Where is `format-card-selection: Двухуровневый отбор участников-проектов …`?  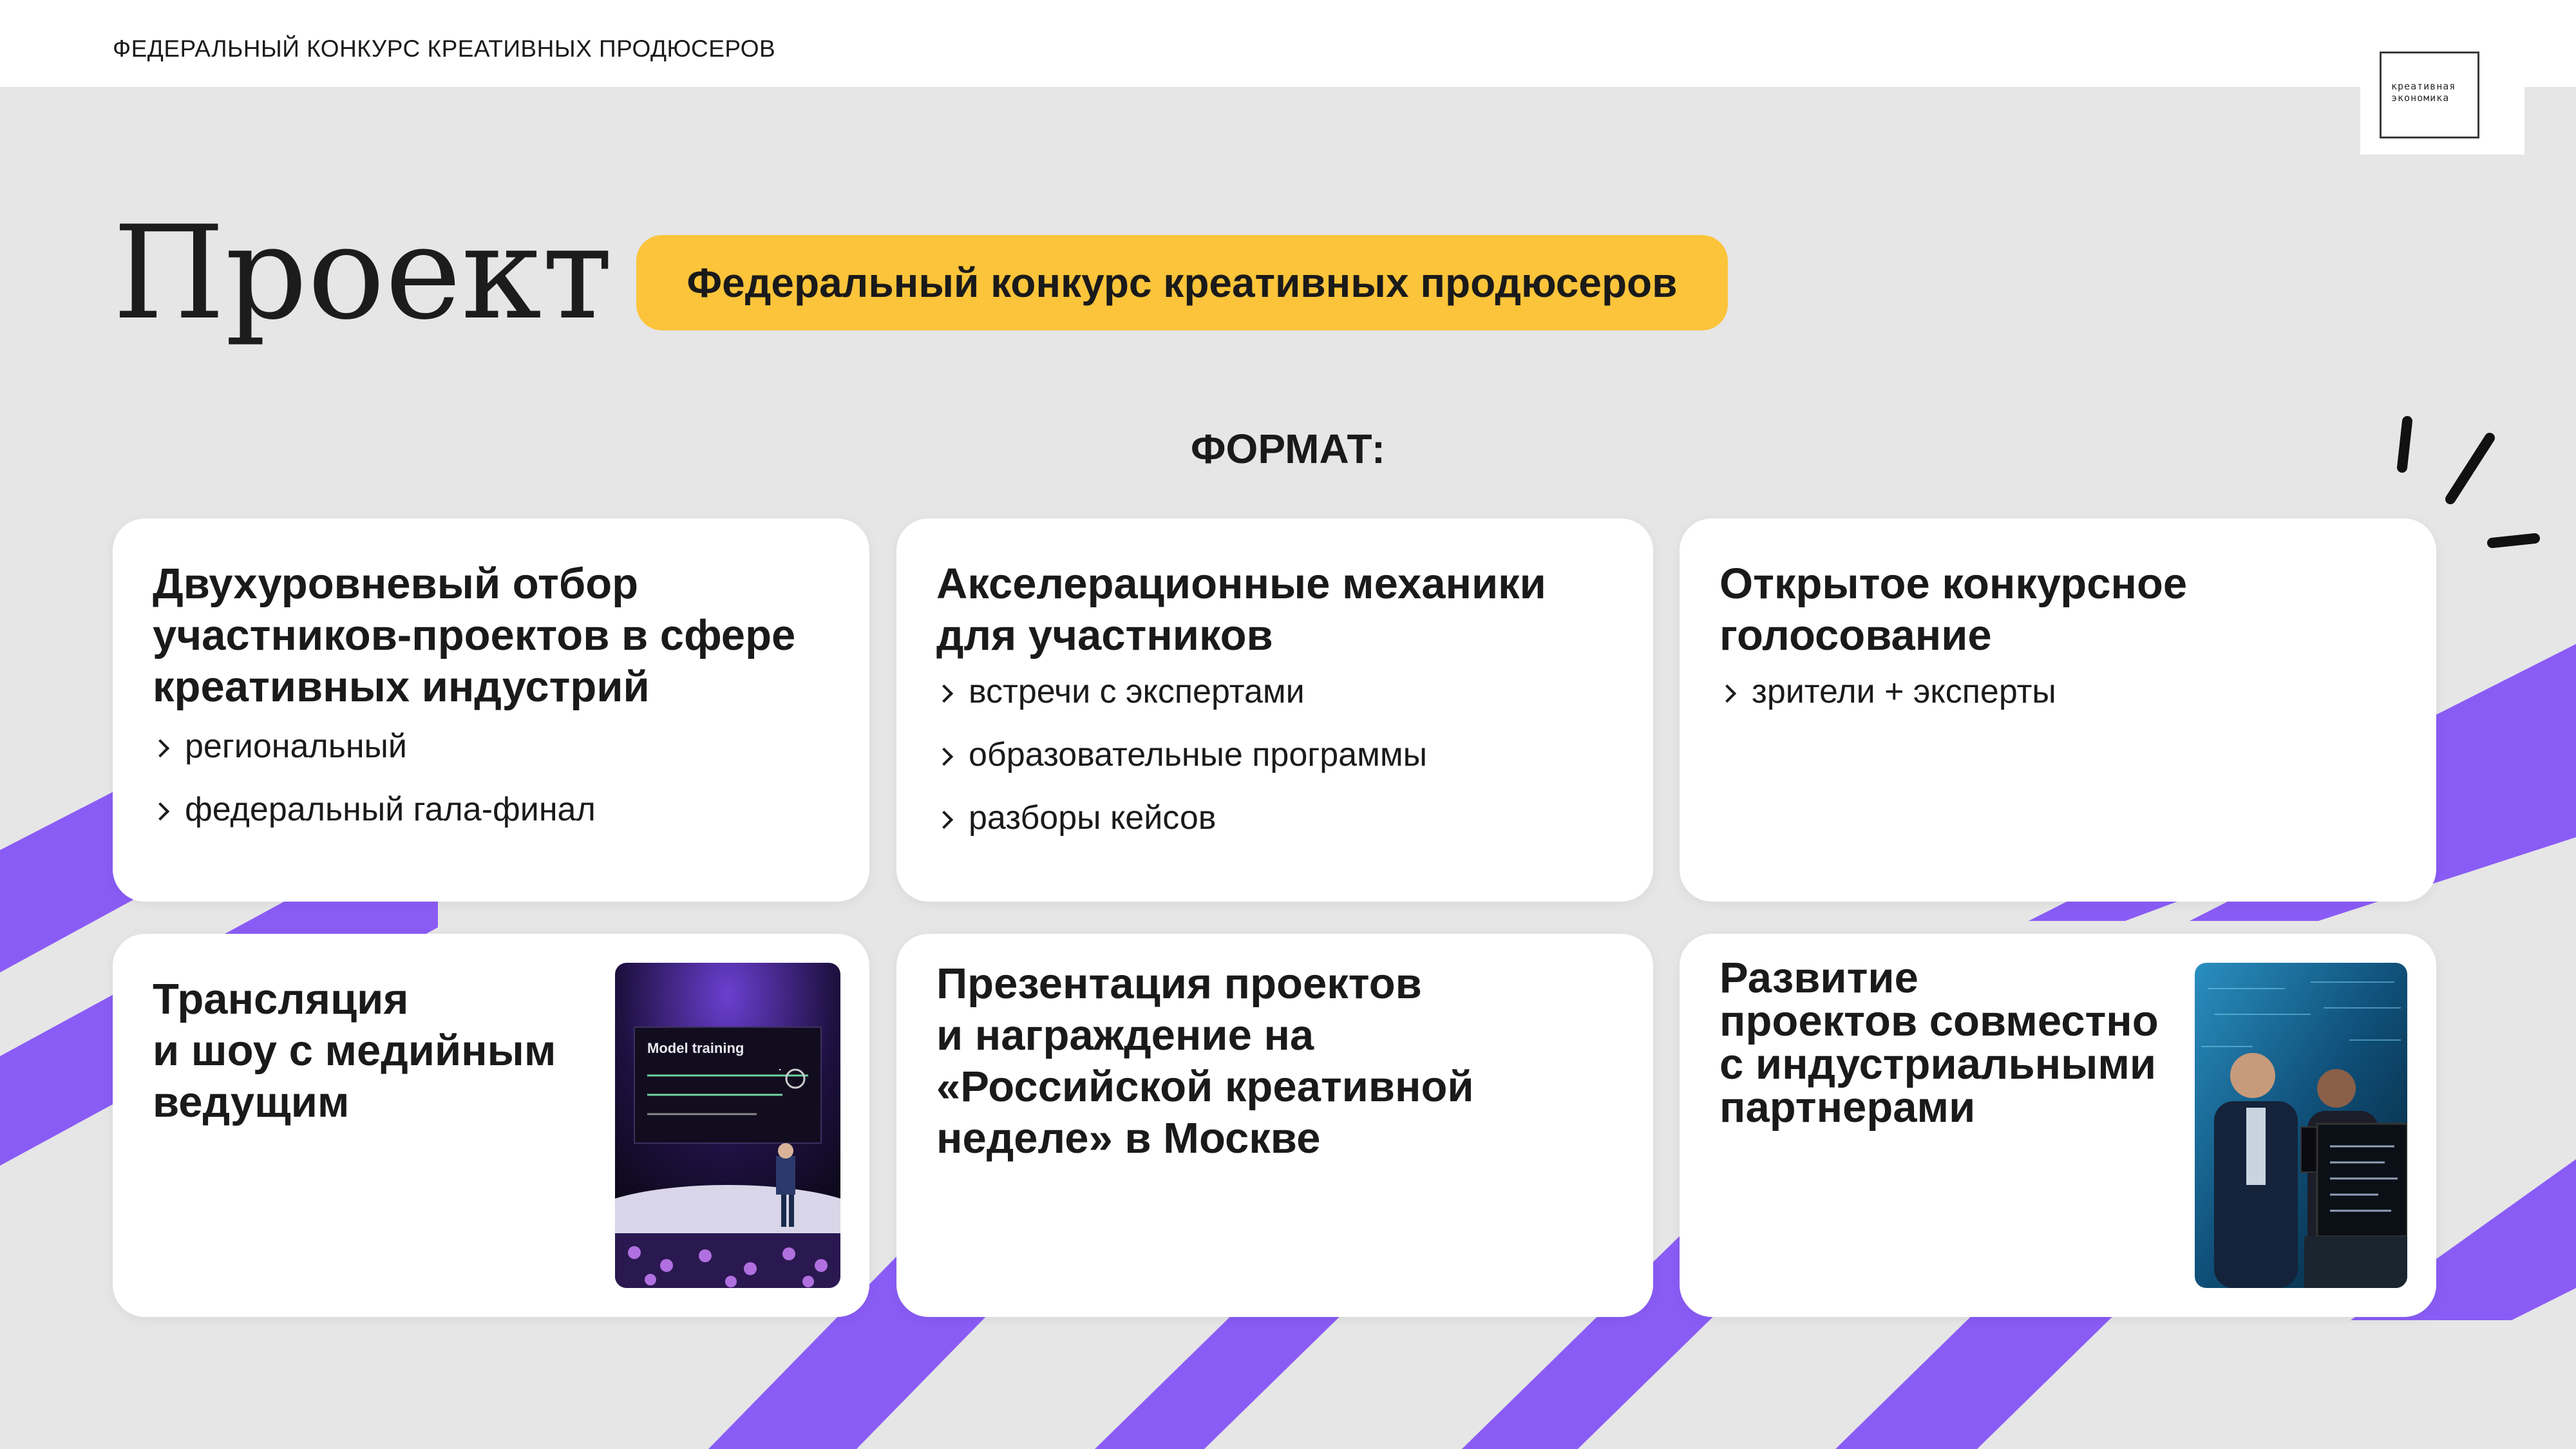 format-card-selection: Двухуровневый отбор участников-проектов … is located at coordinates (491, 710).